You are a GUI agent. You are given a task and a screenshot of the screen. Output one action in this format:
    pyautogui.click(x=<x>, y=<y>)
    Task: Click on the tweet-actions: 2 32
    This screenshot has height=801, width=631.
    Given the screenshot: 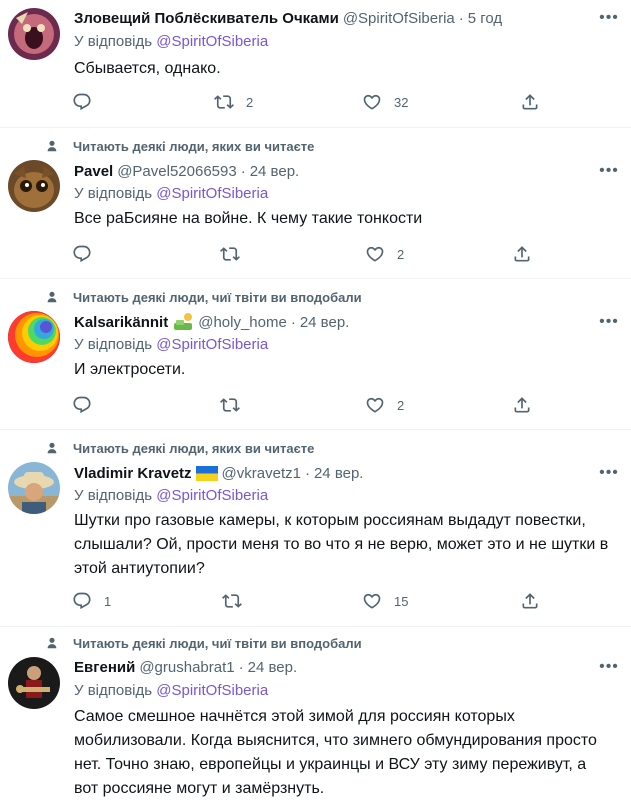 What is the action you would take?
    pyautogui.click(x=307, y=102)
    